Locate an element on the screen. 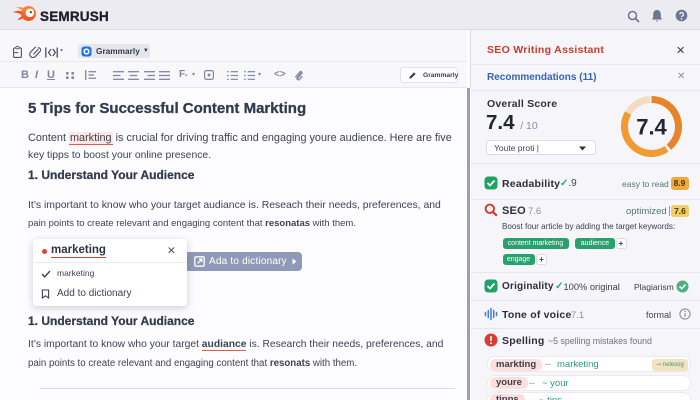 This screenshot has height=400, width=700. svg-text: 7.4 is located at coordinates (651, 127).